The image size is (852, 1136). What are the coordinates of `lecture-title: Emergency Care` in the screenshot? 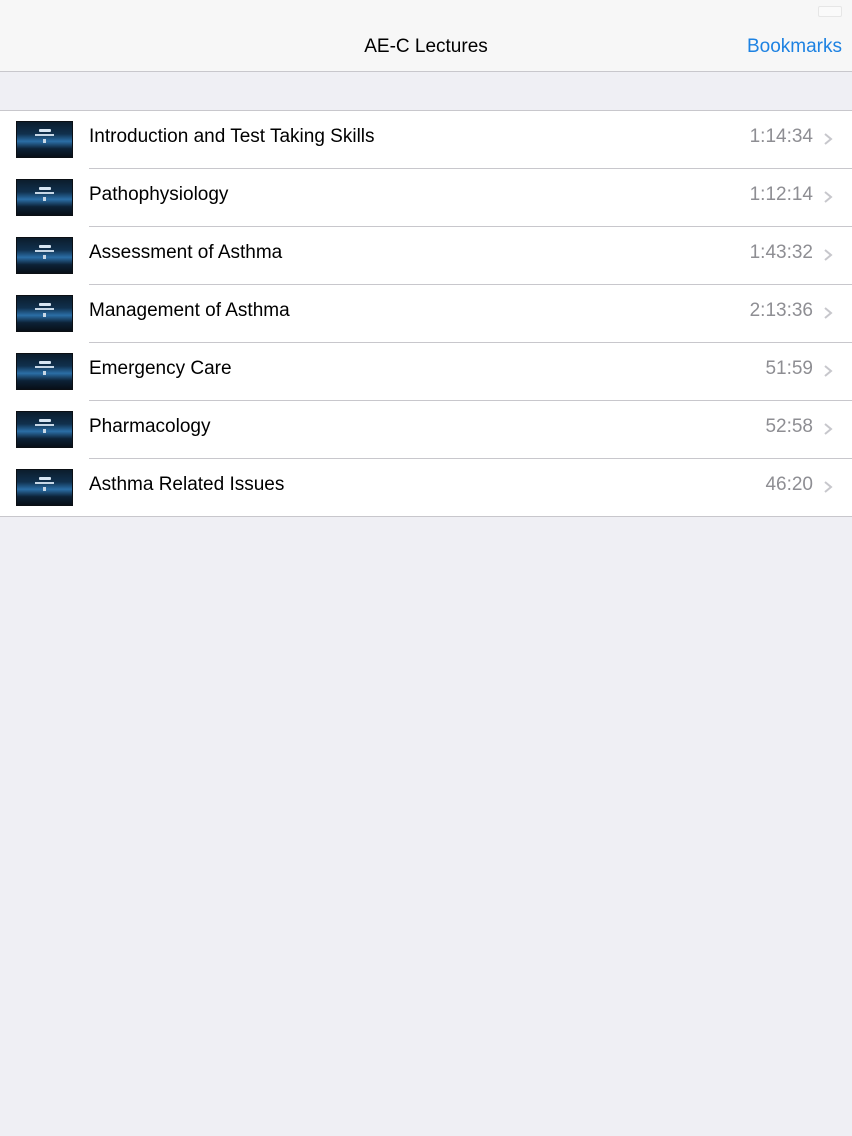 It's located at (160, 368).